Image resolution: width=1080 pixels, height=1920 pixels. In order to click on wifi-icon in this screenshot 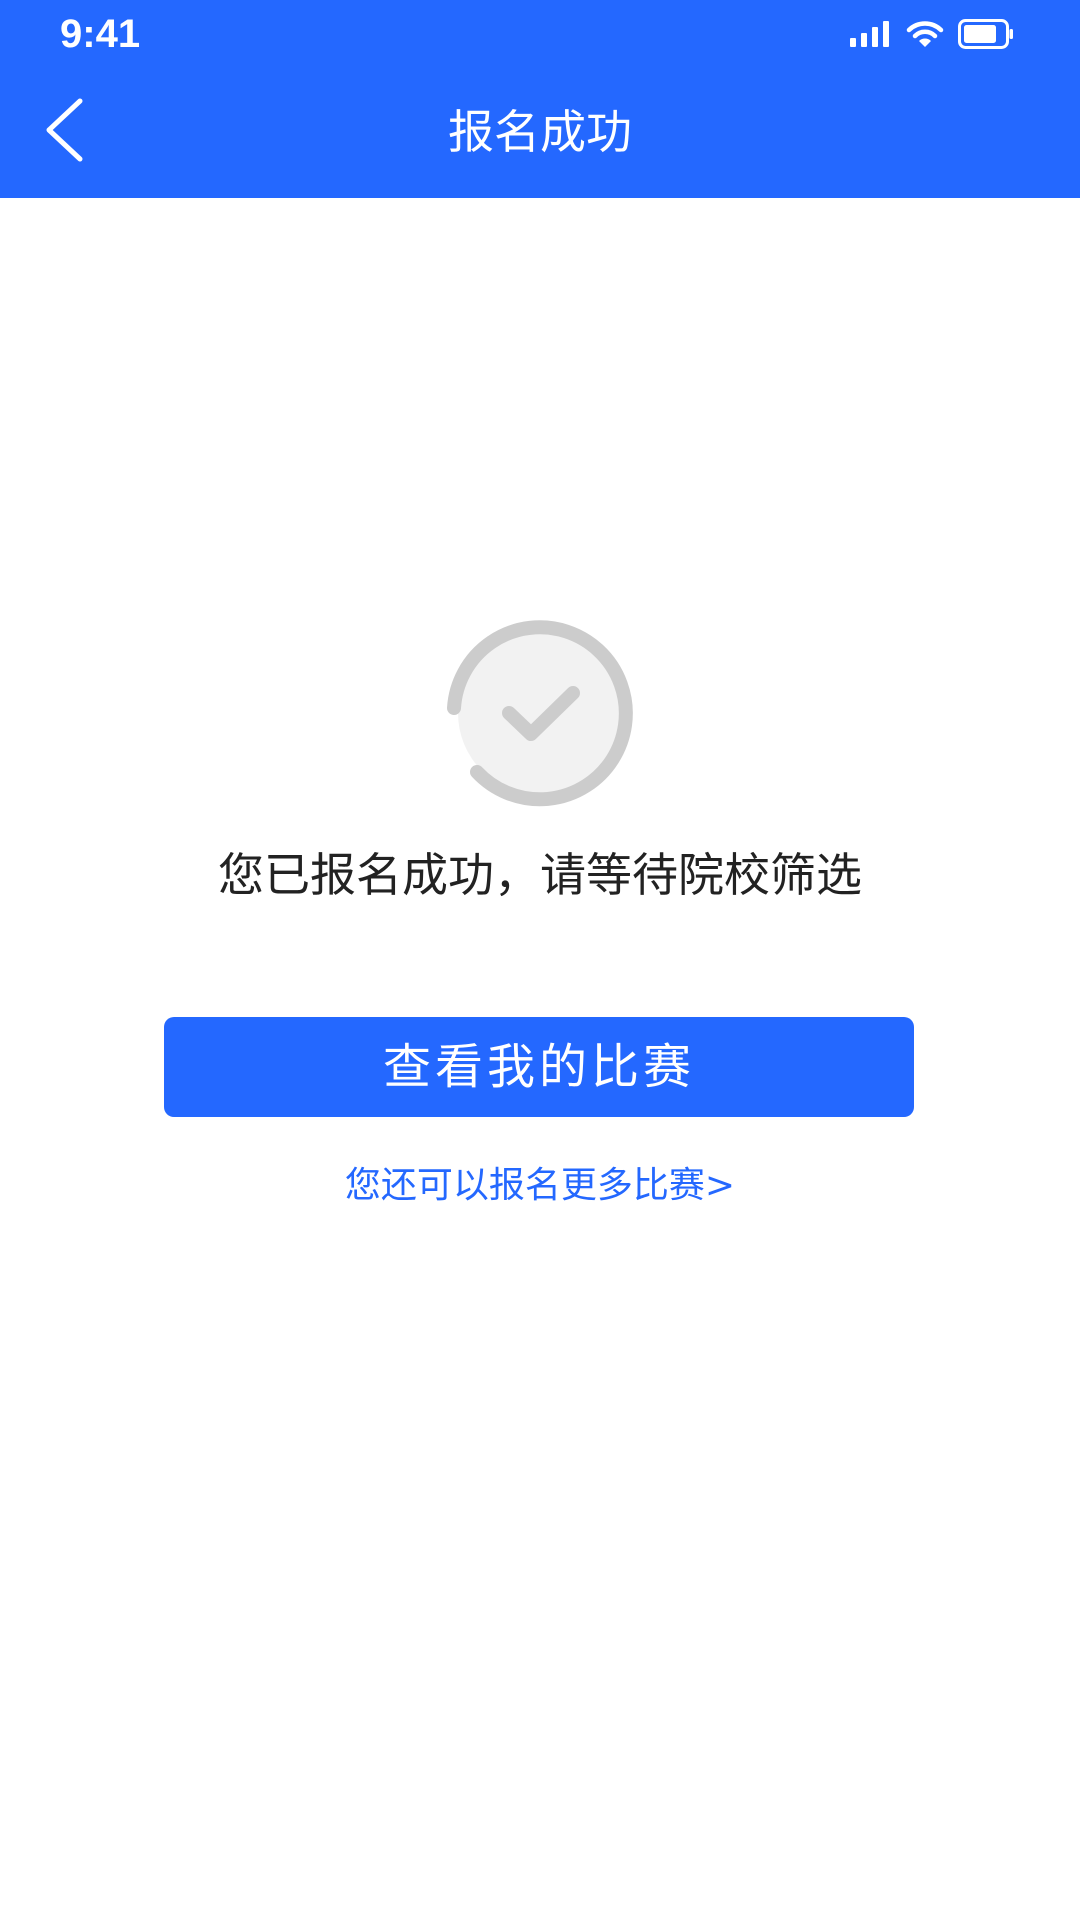, I will do `click(925, 34)`.